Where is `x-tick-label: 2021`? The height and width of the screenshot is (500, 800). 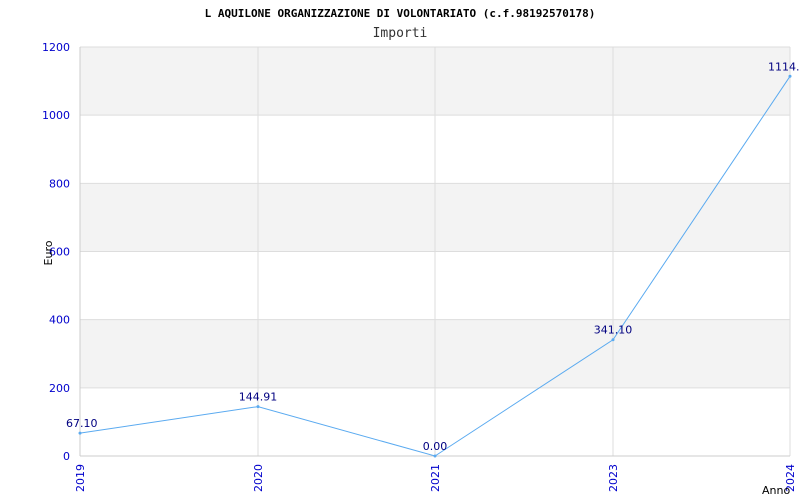
x-tick-label: 2021 is located at coordinates (435, 478).